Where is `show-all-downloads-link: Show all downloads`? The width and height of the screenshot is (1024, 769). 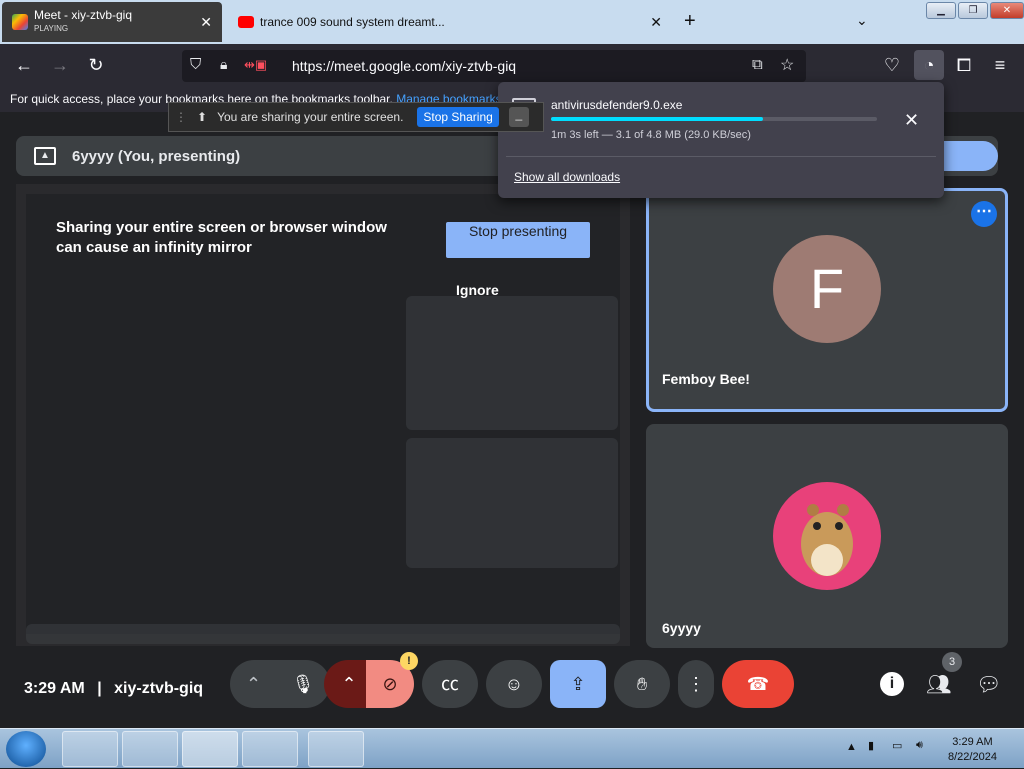
show-all-downloads-link: Show all downloads is located at coordinates (567, 177).